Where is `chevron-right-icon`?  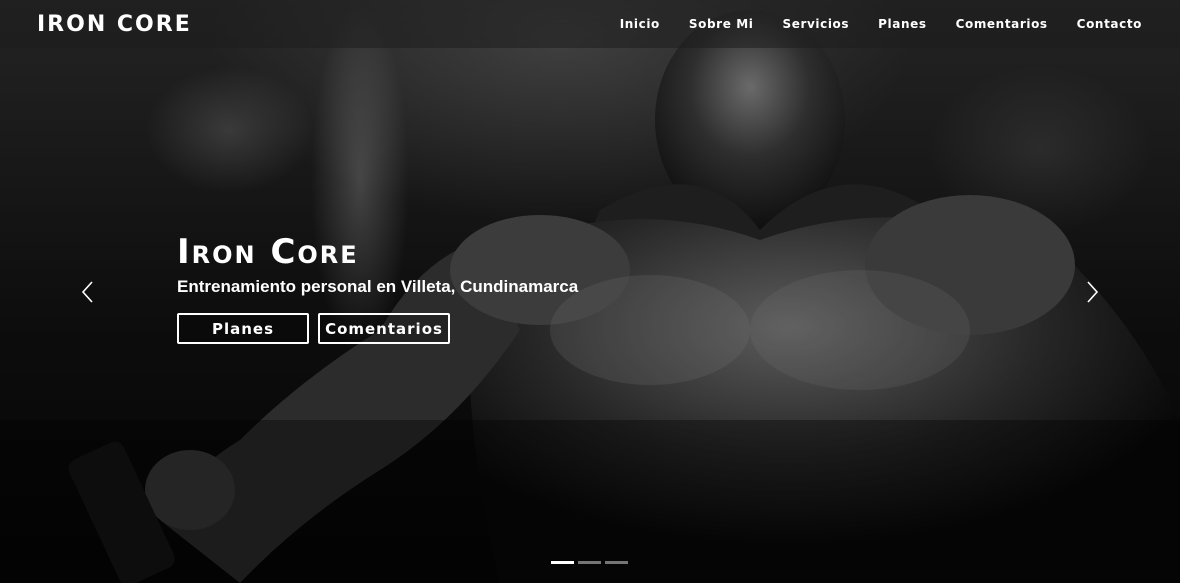
chevron-right-icon is located at coordinates (1093, 292).